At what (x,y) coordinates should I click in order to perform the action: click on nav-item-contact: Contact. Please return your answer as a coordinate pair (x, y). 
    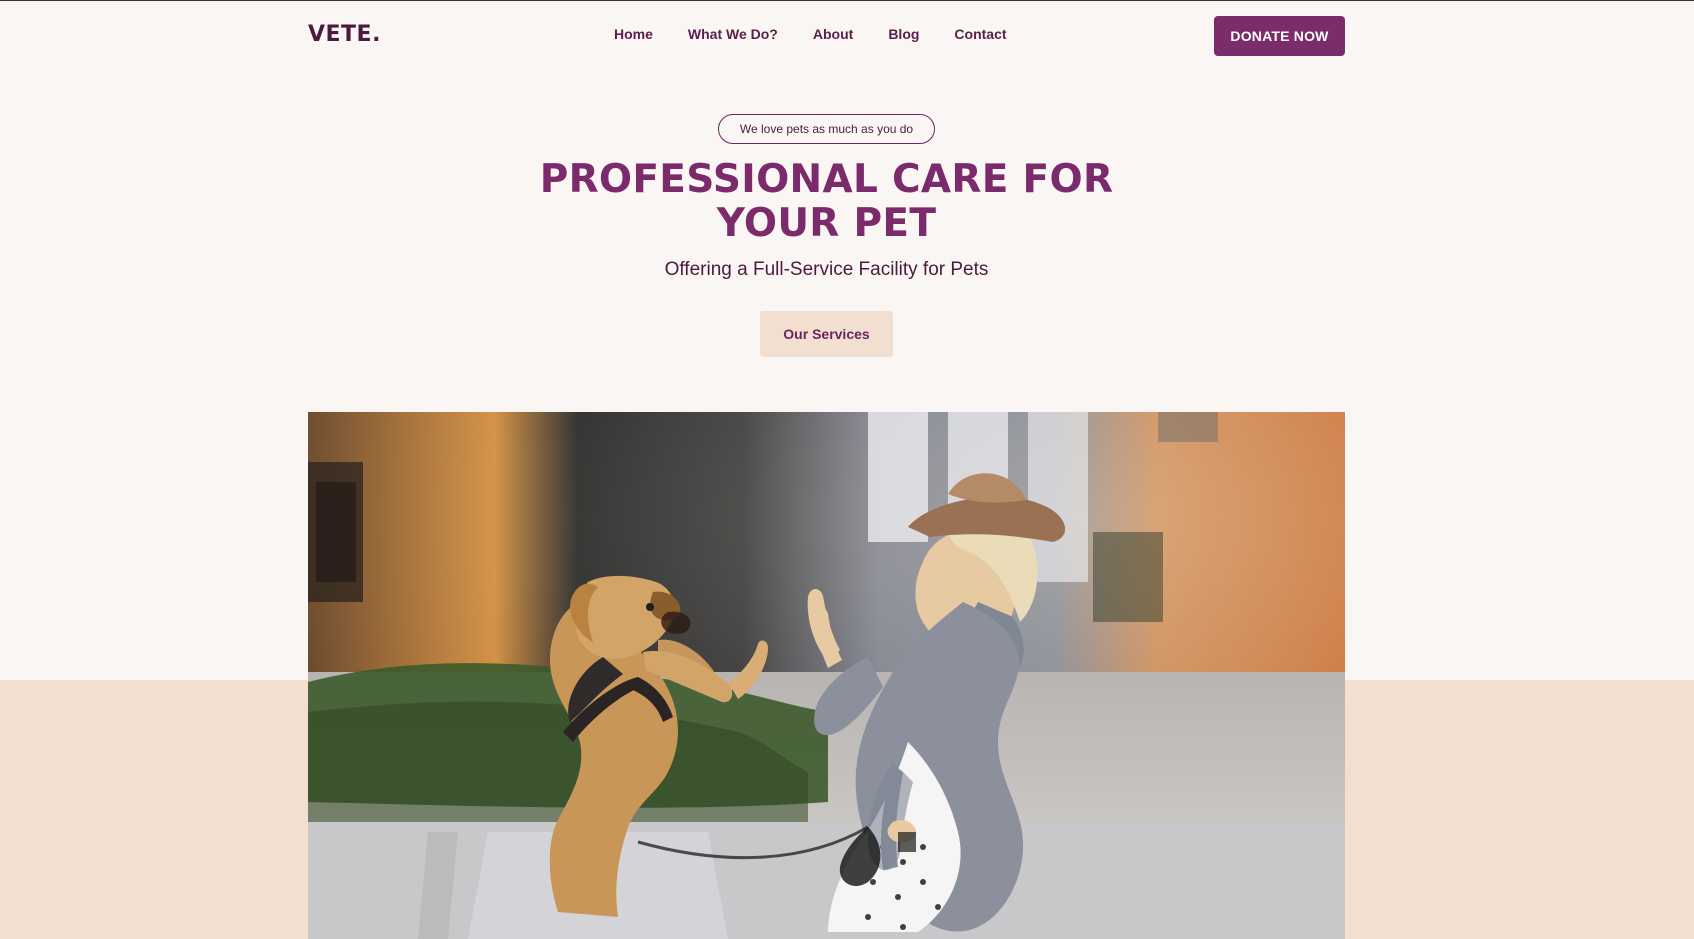
    Looking at the image, I should click on (980, 35).